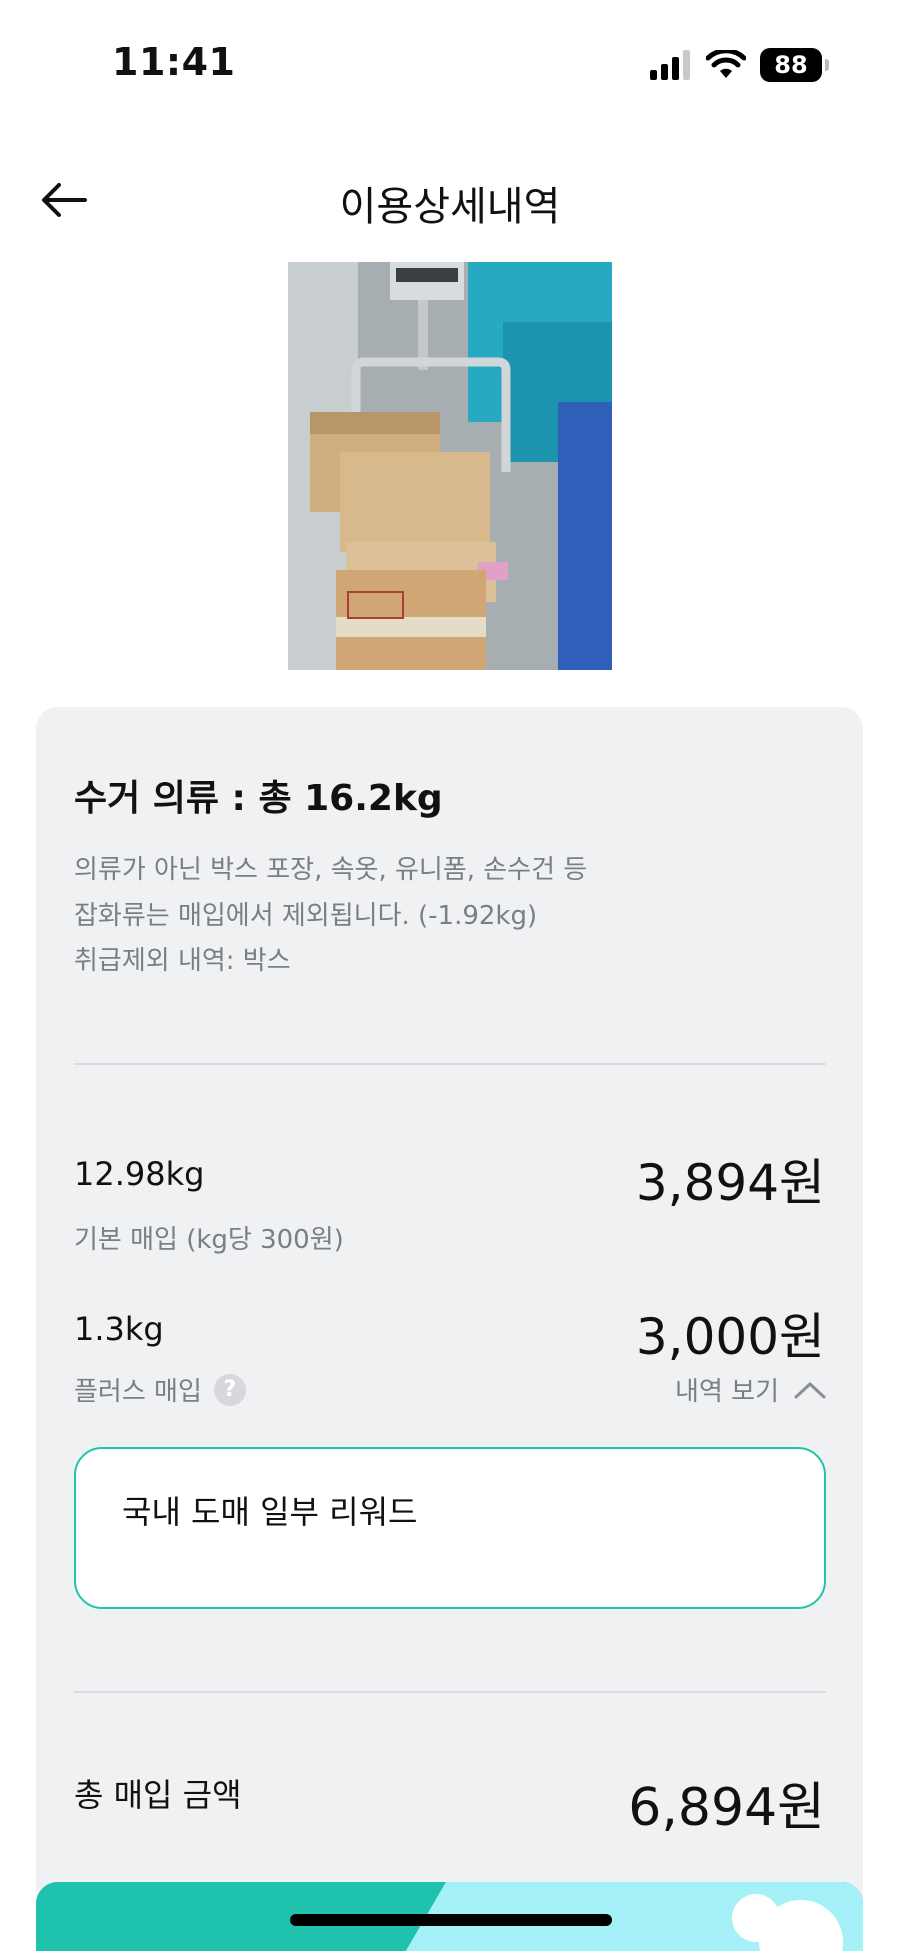  I want to click on status-bar: 11:41 88, so click(450, 65).